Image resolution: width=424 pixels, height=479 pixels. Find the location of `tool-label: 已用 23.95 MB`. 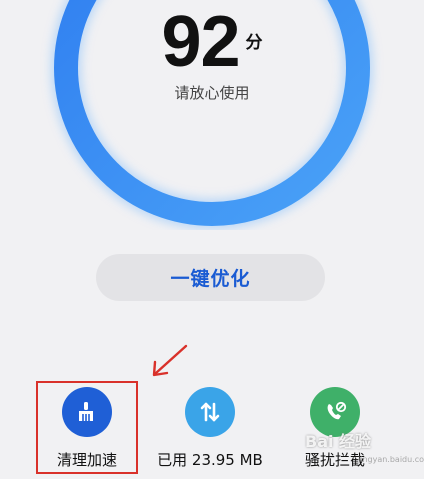

tool-label: 已用 23.95 MB is located at coordinates (210, 460).